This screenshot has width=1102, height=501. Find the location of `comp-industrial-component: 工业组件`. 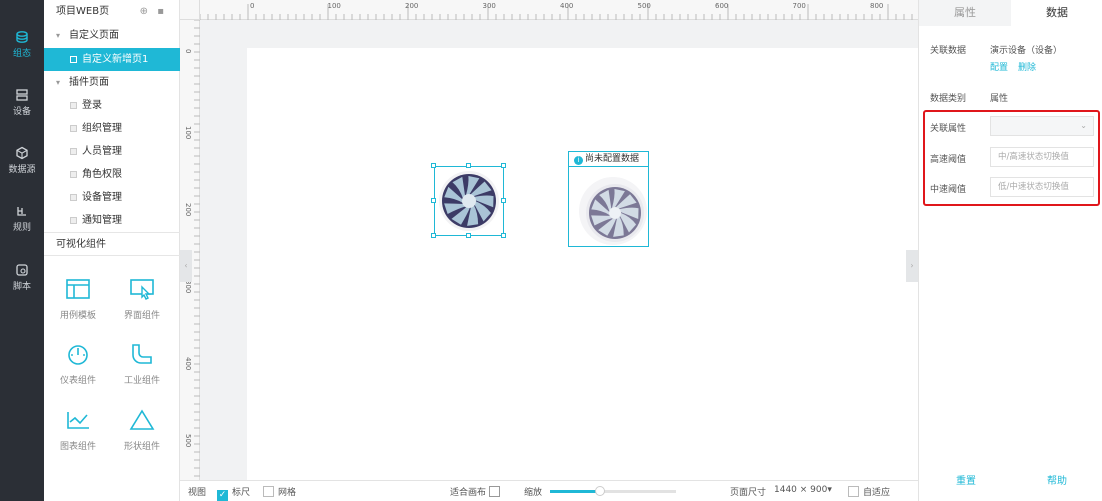

comp-industrial-component: 工业组件 is located at coordinates (142, 364).